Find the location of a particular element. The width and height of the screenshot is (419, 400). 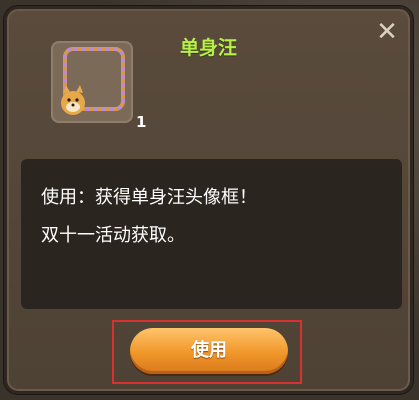

doge-avatar-frame-icon is located at coordinates (93, 81).